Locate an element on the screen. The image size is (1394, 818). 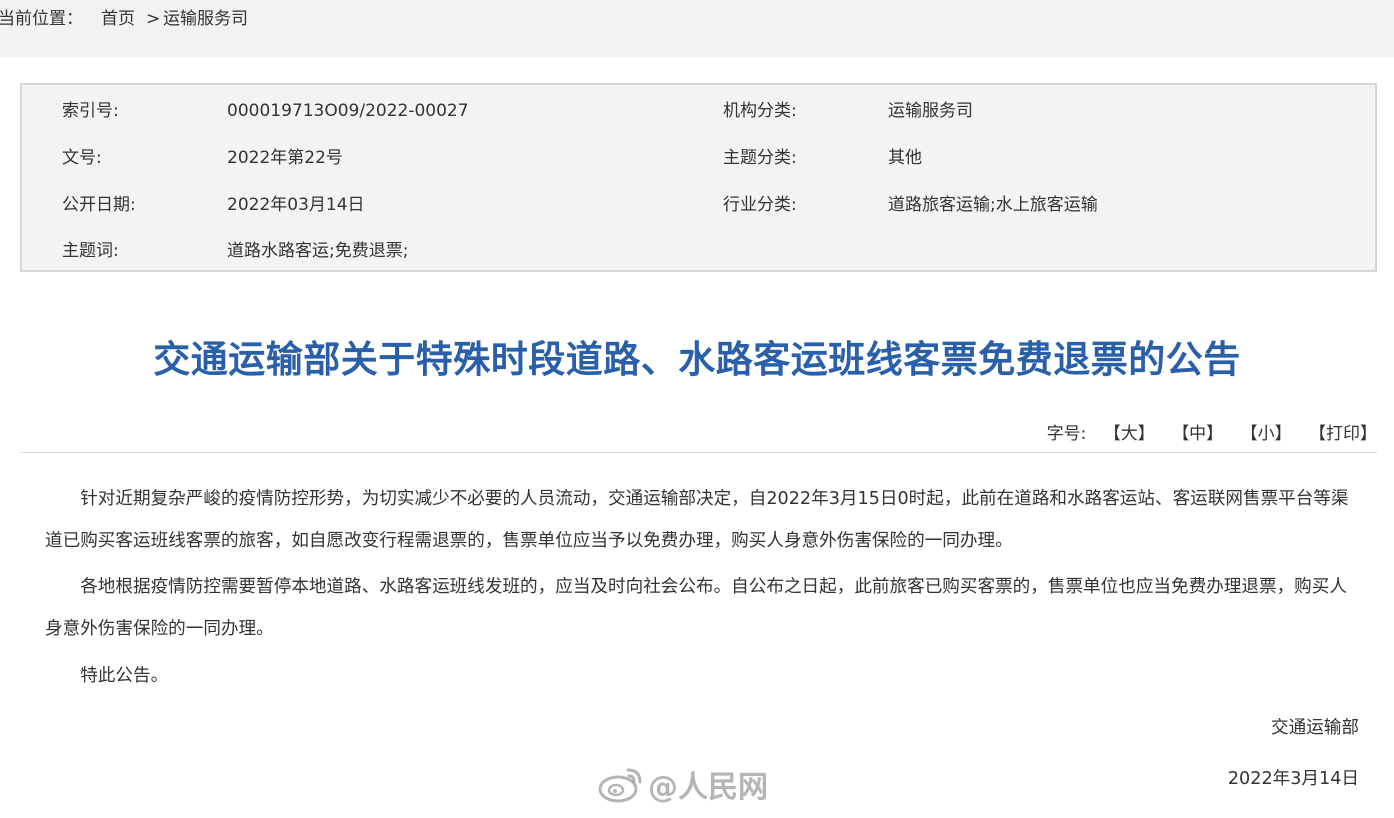
font-large-button: 【大】 is located at coordinates (1129, 434).